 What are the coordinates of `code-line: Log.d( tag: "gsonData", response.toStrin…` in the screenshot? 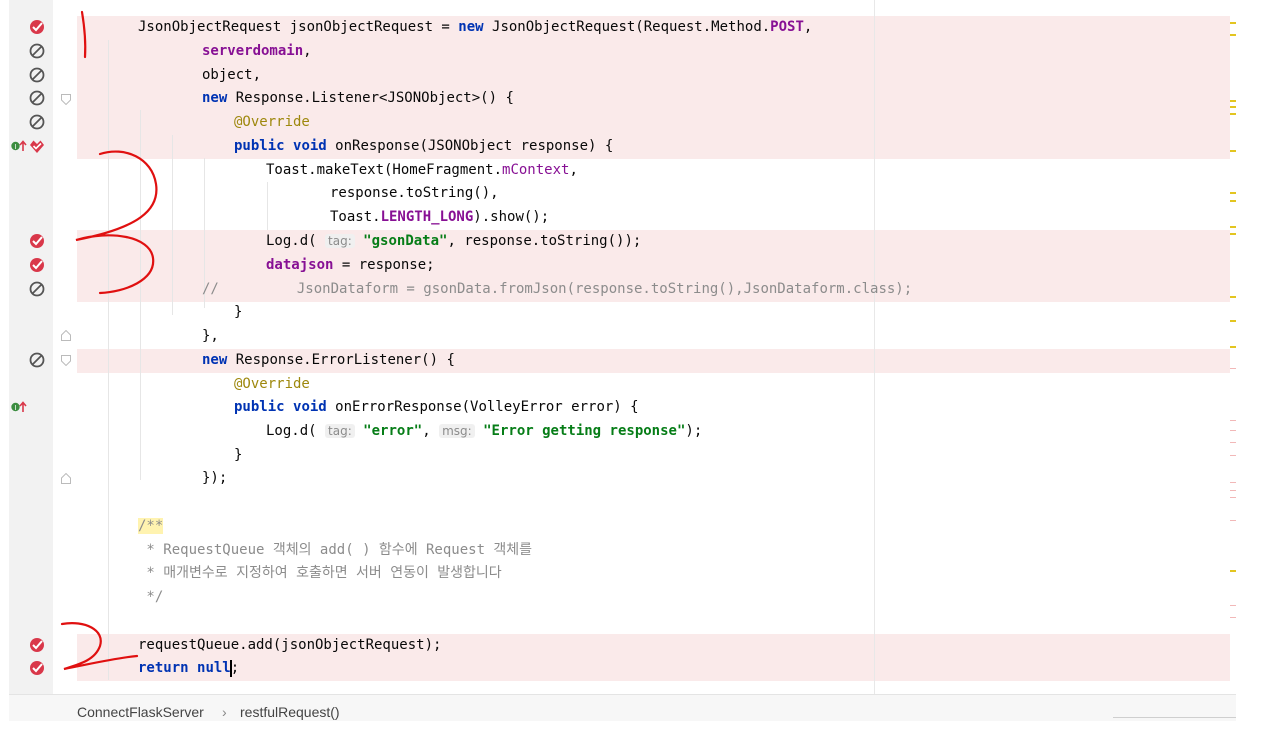 It's located at (622, 242).